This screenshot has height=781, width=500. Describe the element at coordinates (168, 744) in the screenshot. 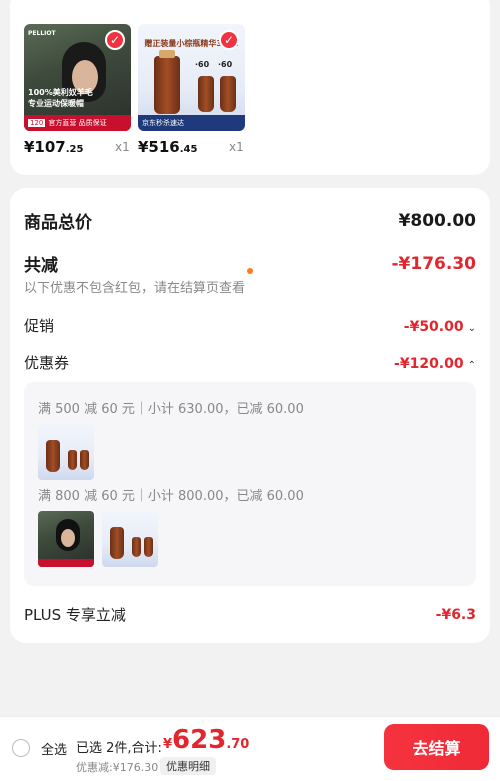

I see `currency-symbol: ¥` at that location.